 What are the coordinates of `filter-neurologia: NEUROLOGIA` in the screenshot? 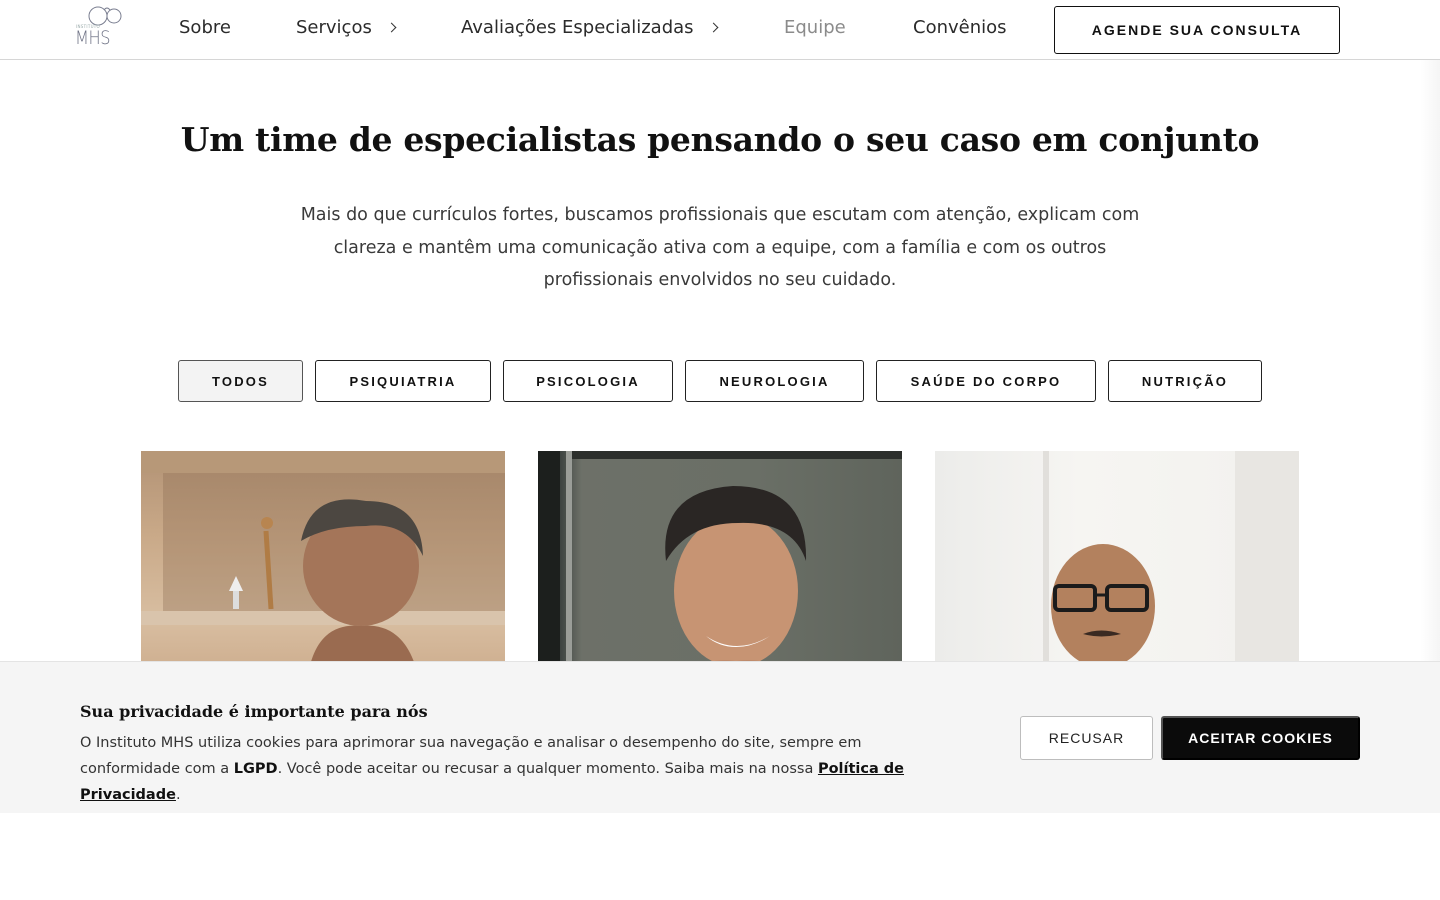 It's located at (774, 381).